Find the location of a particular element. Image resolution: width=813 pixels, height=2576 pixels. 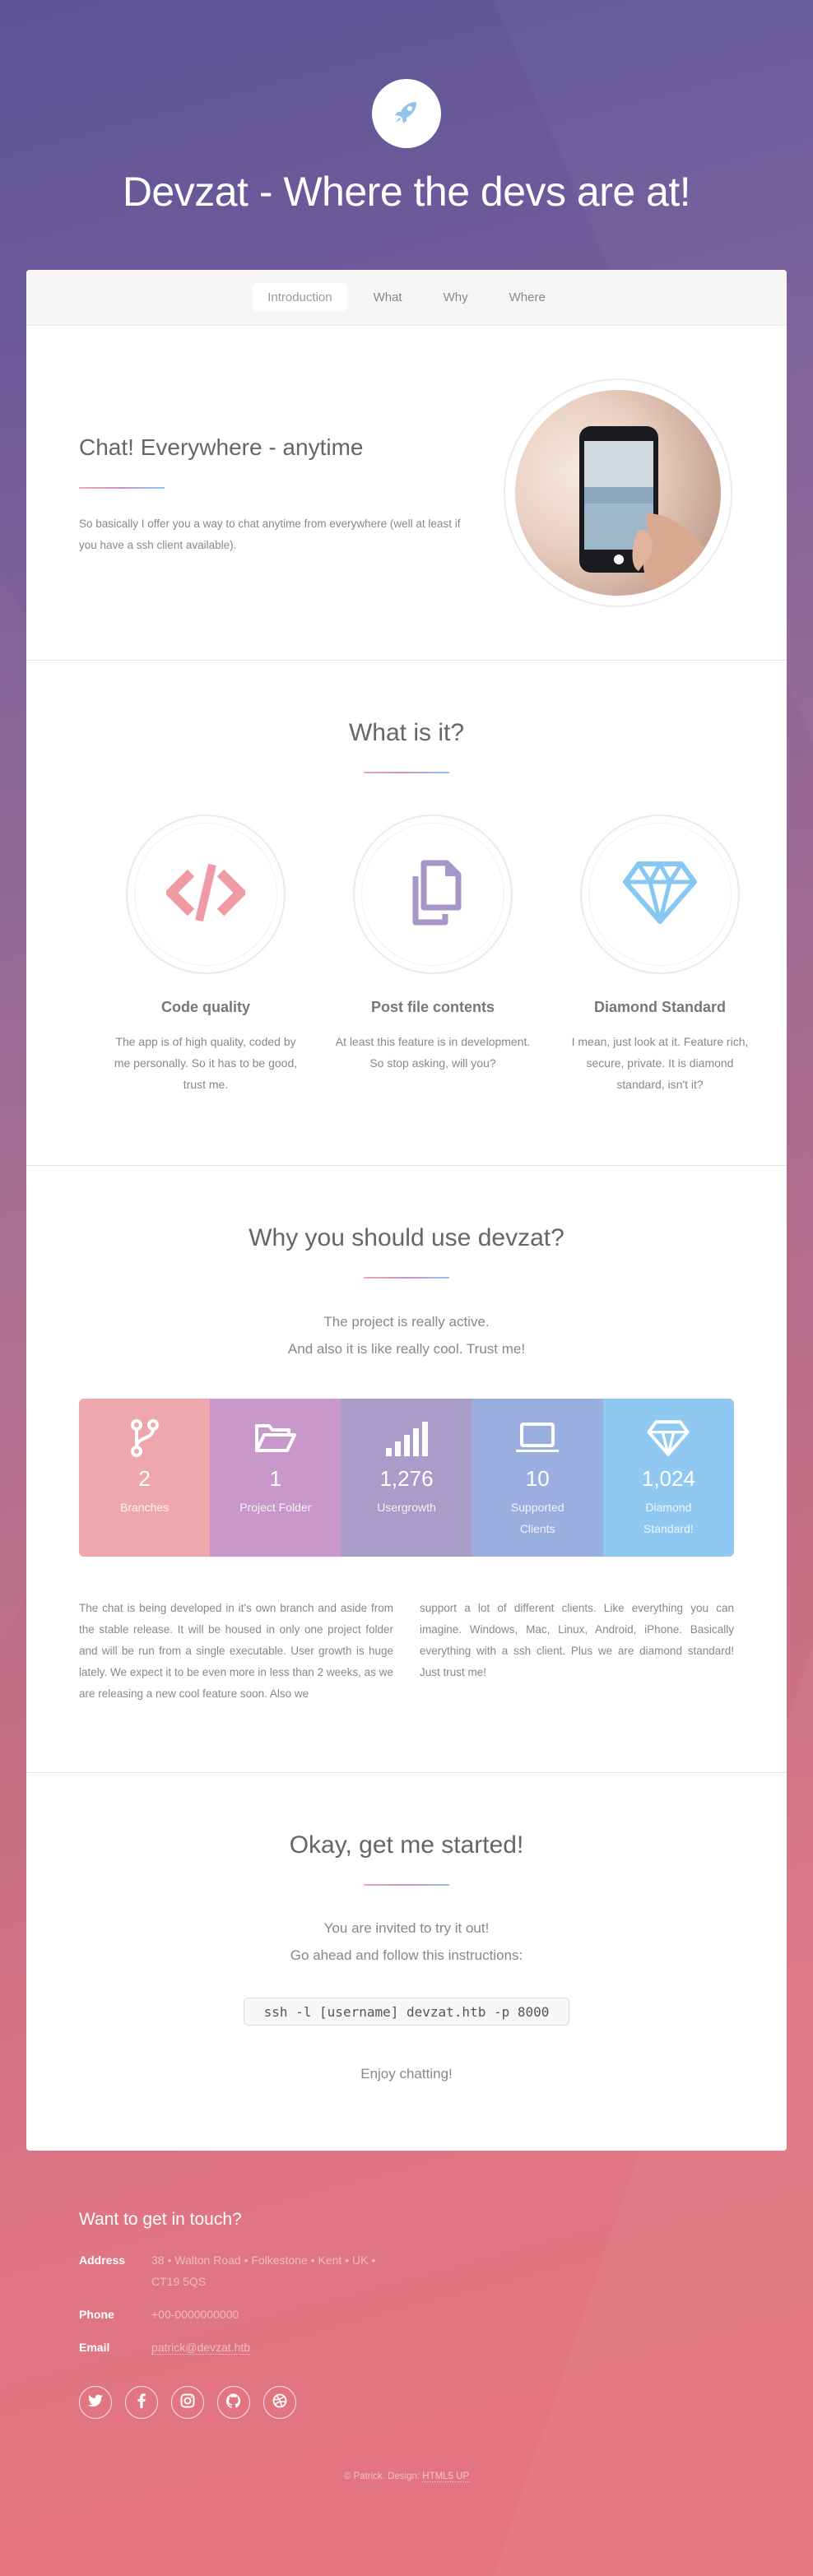

what-title: What is it? is located at coordinates (406, 732).